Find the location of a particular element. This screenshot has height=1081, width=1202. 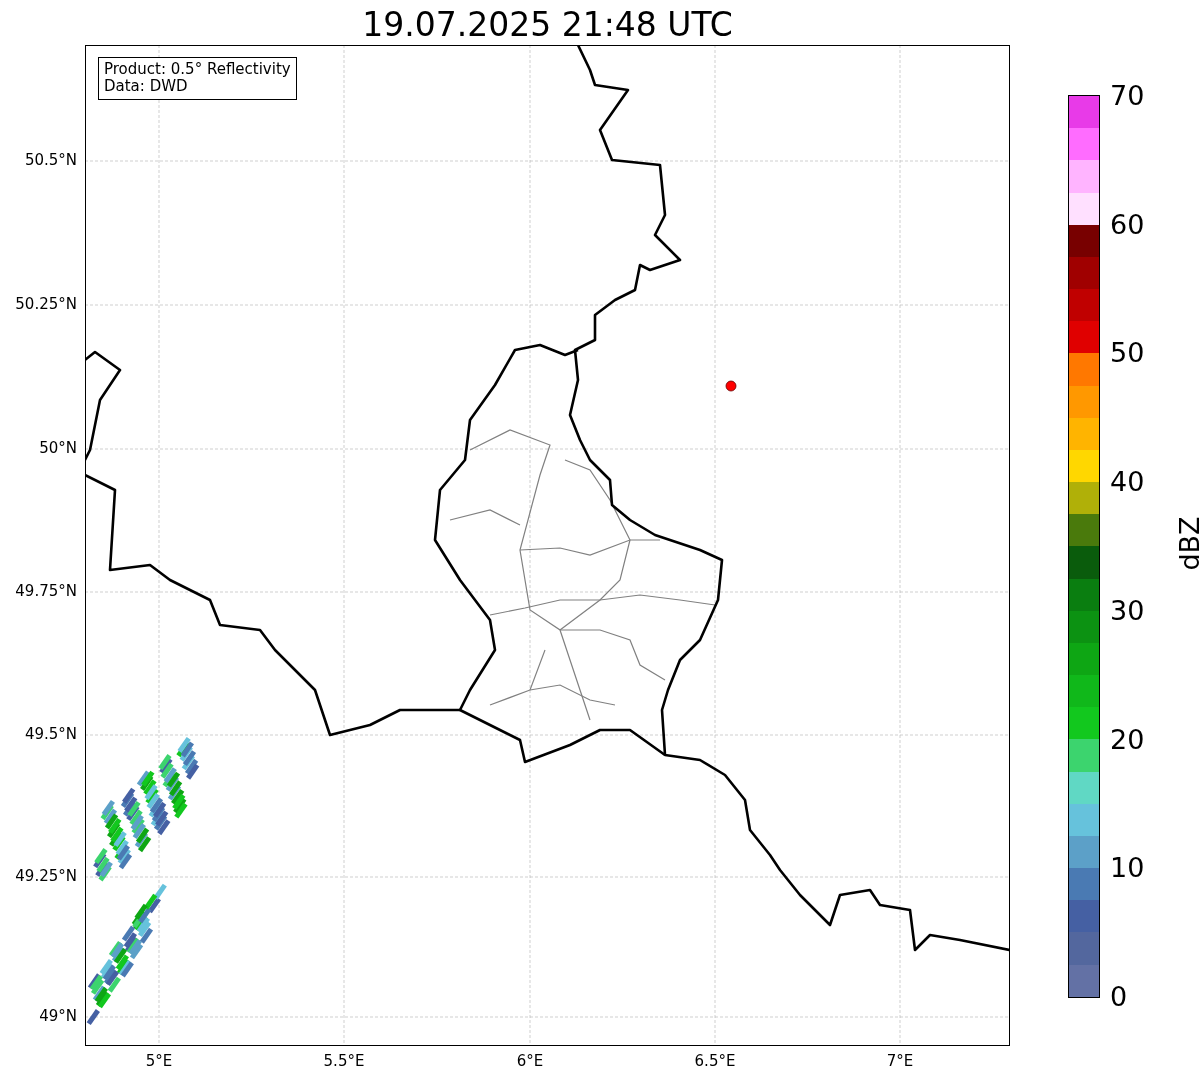

latitude-label: 49.25°N is located at coordinates (46, 876).